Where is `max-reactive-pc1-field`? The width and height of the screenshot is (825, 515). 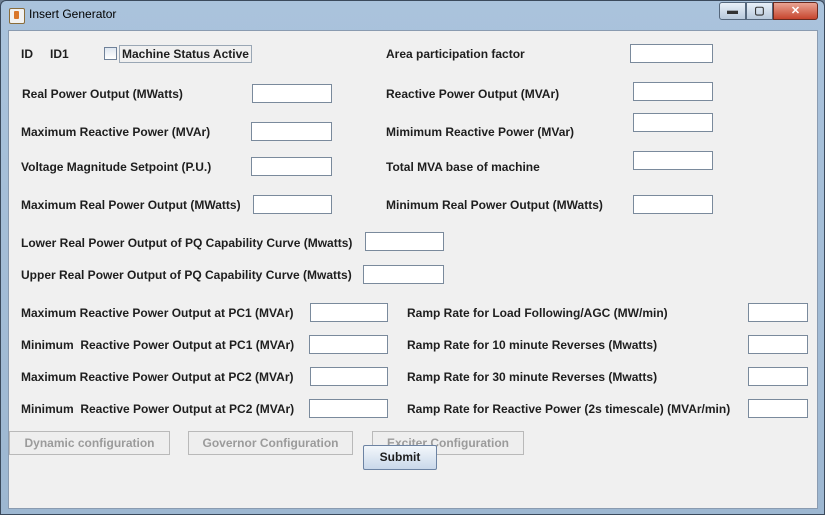
max-reactive-pc1-field is located at coordinates (349, 312).